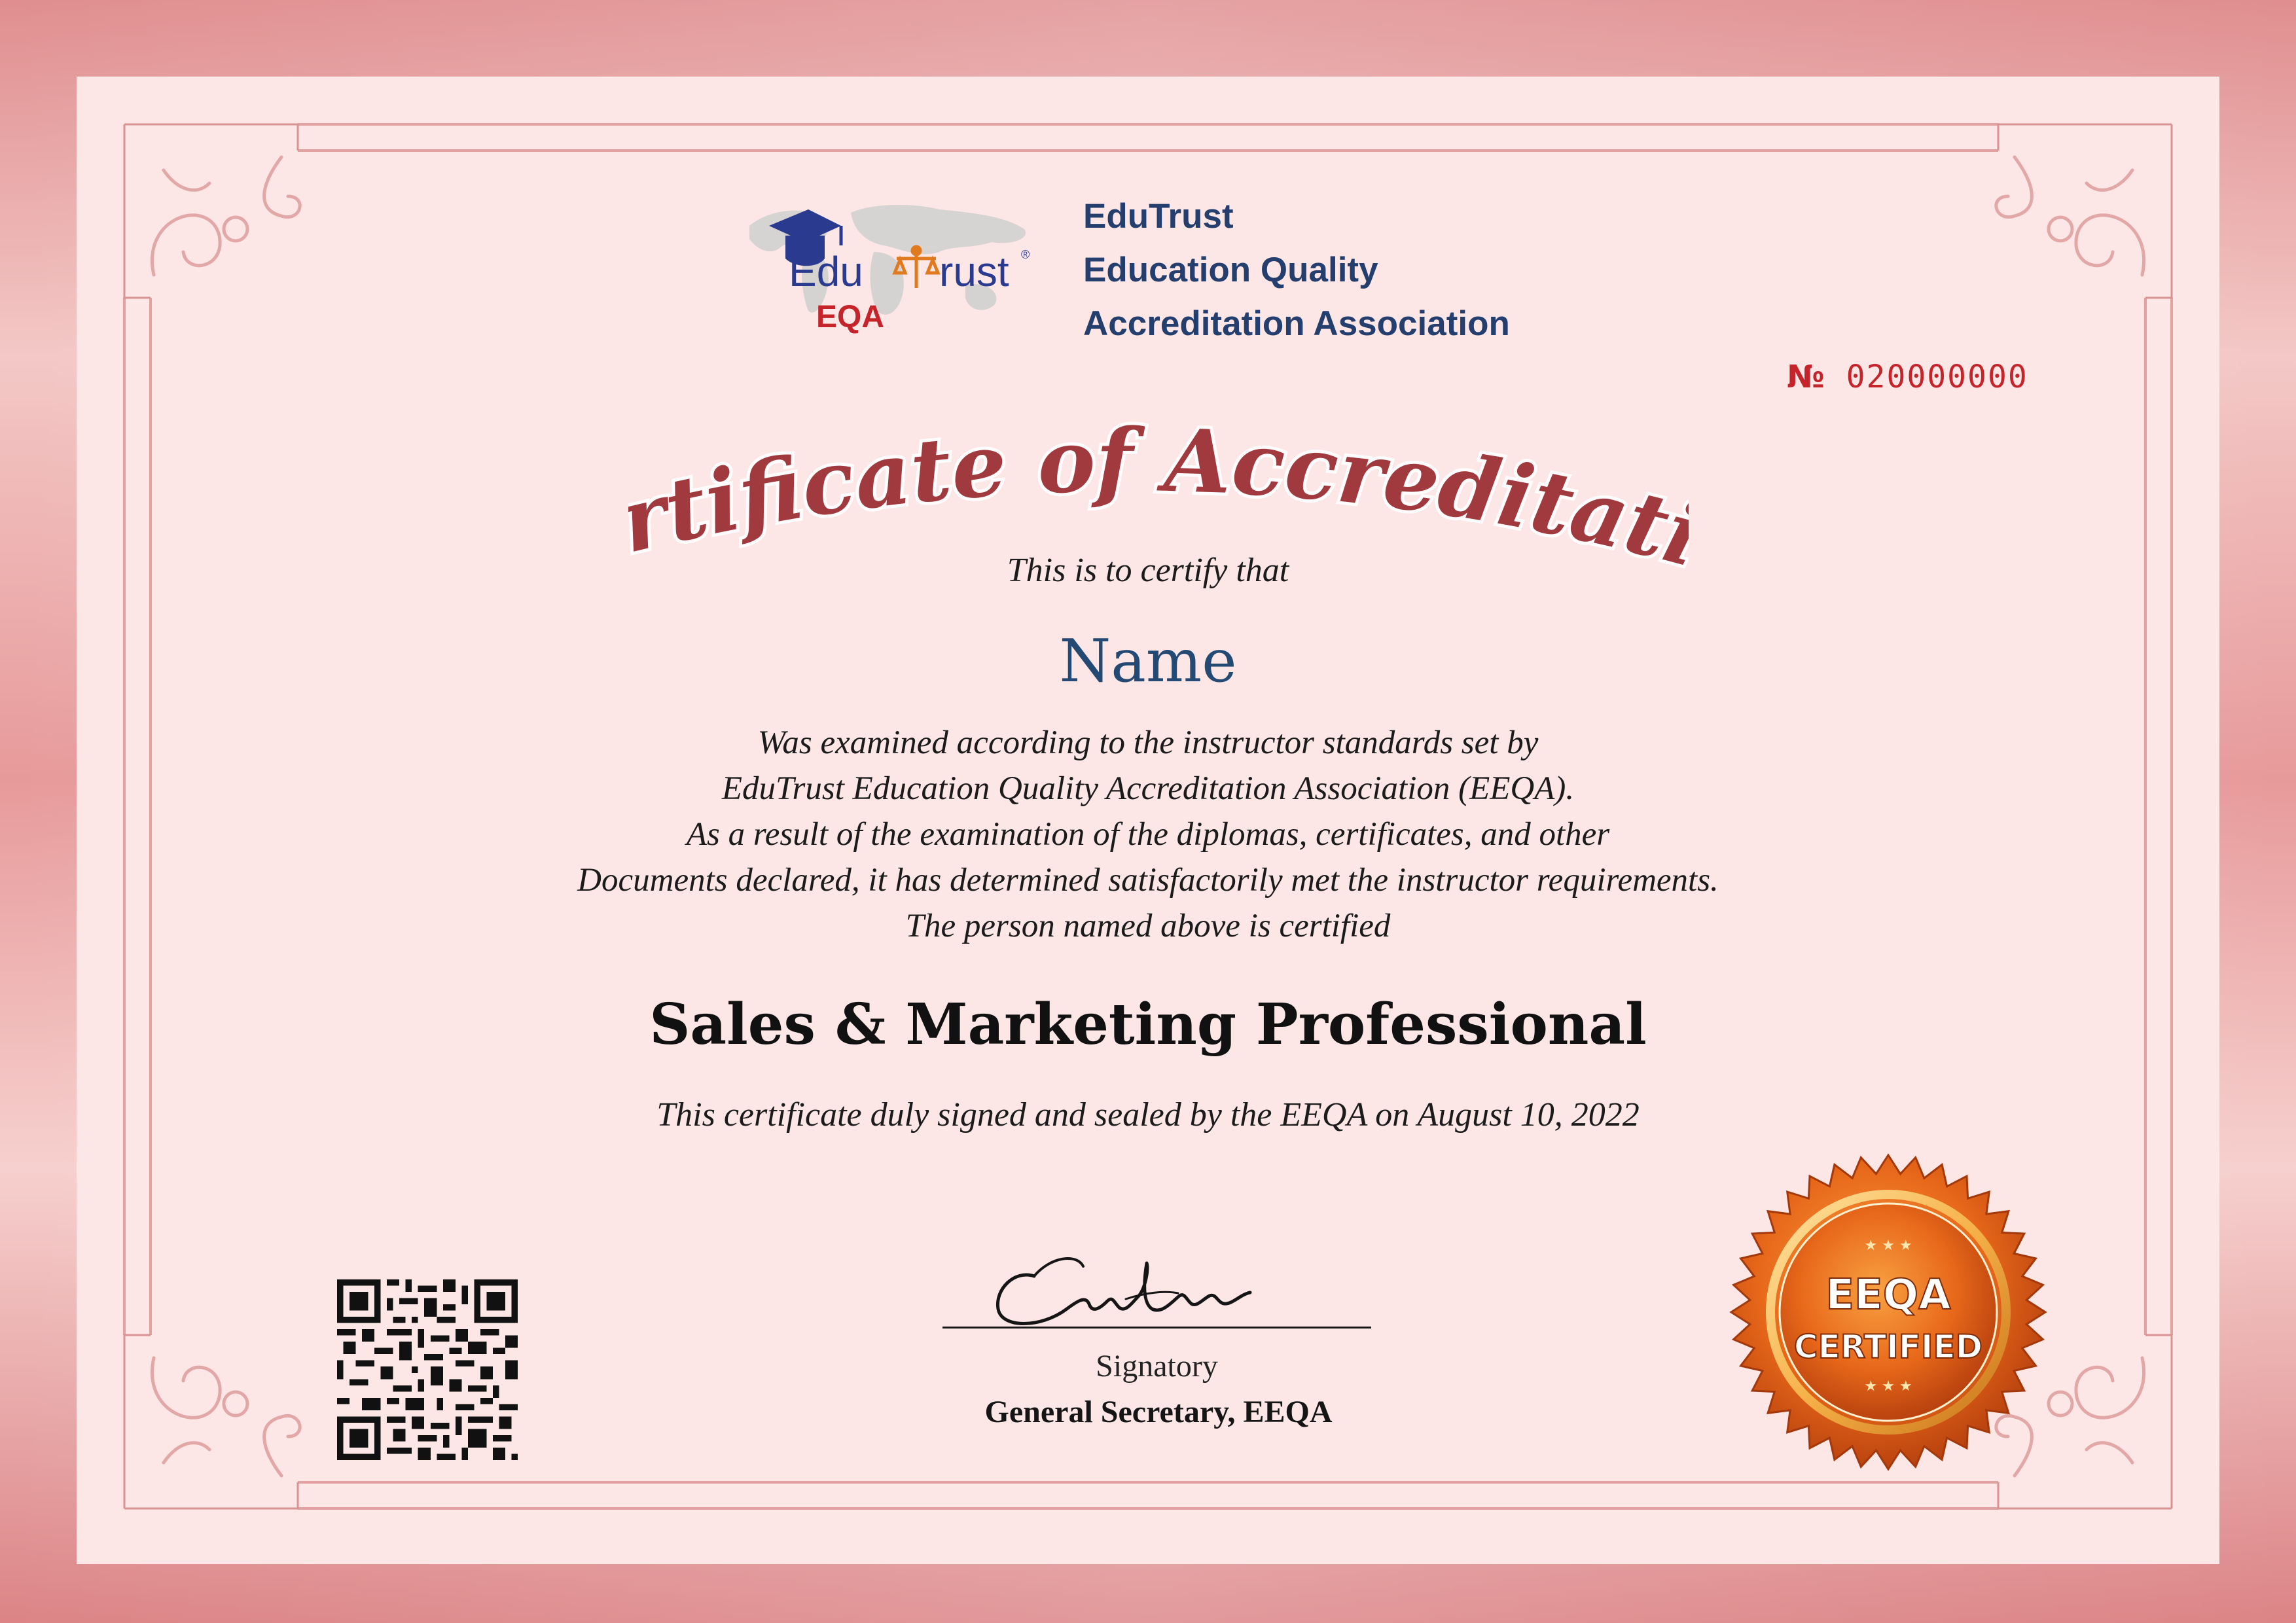  What do you see at coordinates (1888, 1347) in the screenshot?
I see `svg-text: CERTIFIED` at bounding box center [1888, 1347].